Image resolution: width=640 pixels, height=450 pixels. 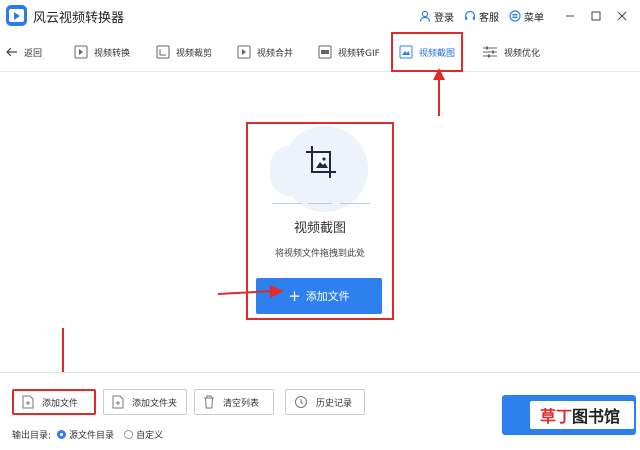 I want to click on login-link: 登录, so click(x=436, y=16).